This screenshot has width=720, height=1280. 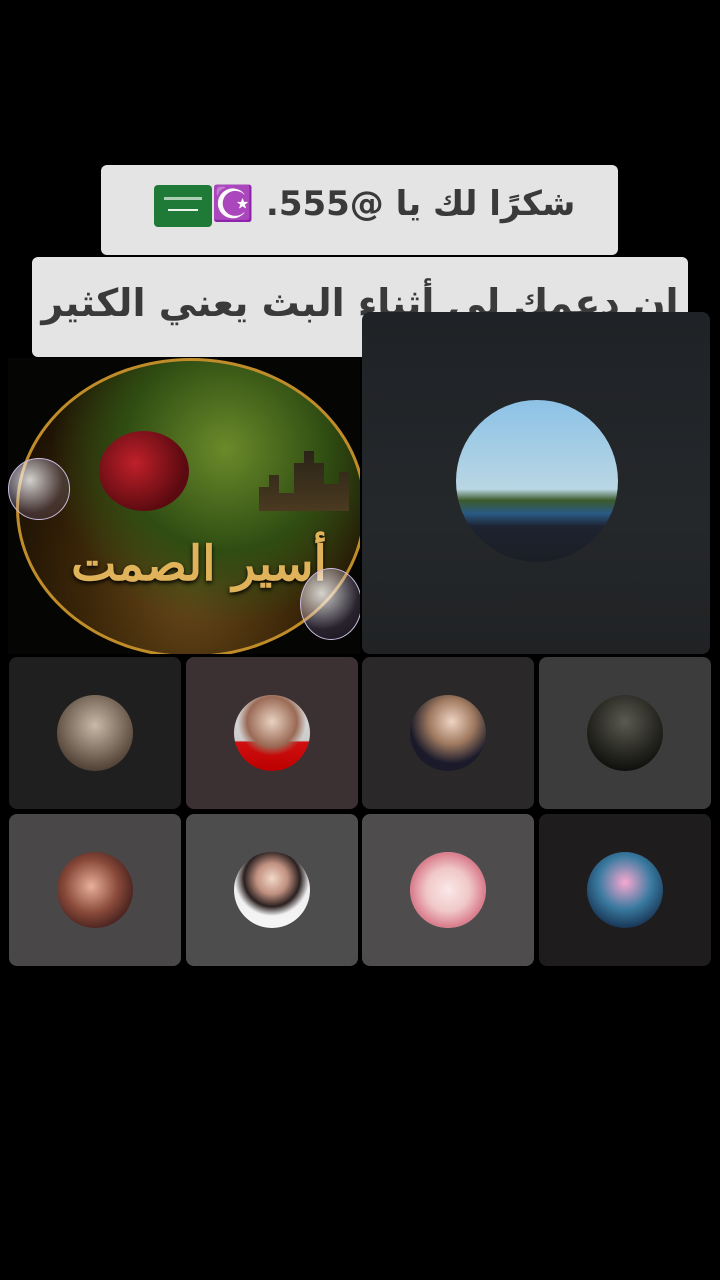 I want to click on landscape-avatar, so click(x=537, y=481).